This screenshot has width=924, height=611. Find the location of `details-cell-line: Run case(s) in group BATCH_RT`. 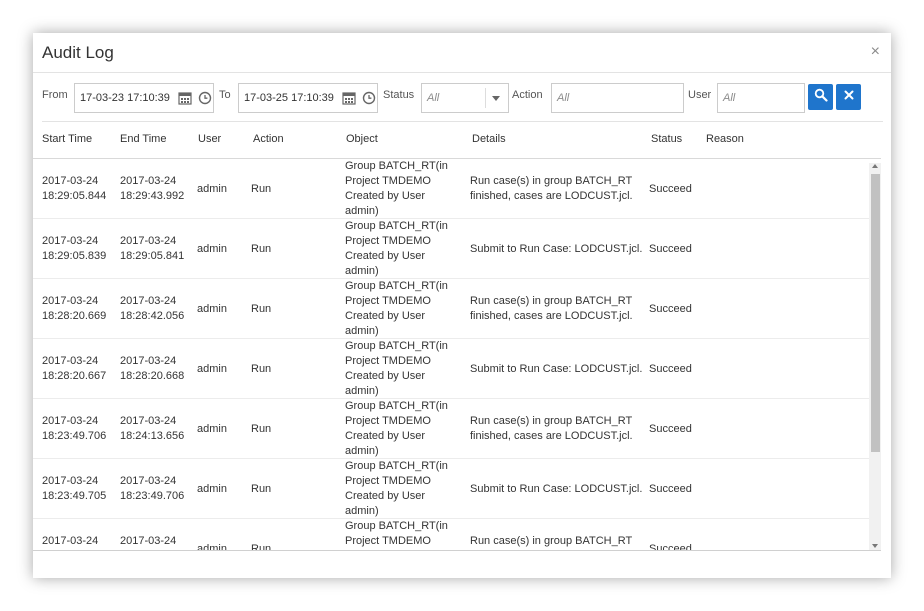

details-cell-line: Run case(s) in group BATCH_RT is located at coordinates (551, 301).